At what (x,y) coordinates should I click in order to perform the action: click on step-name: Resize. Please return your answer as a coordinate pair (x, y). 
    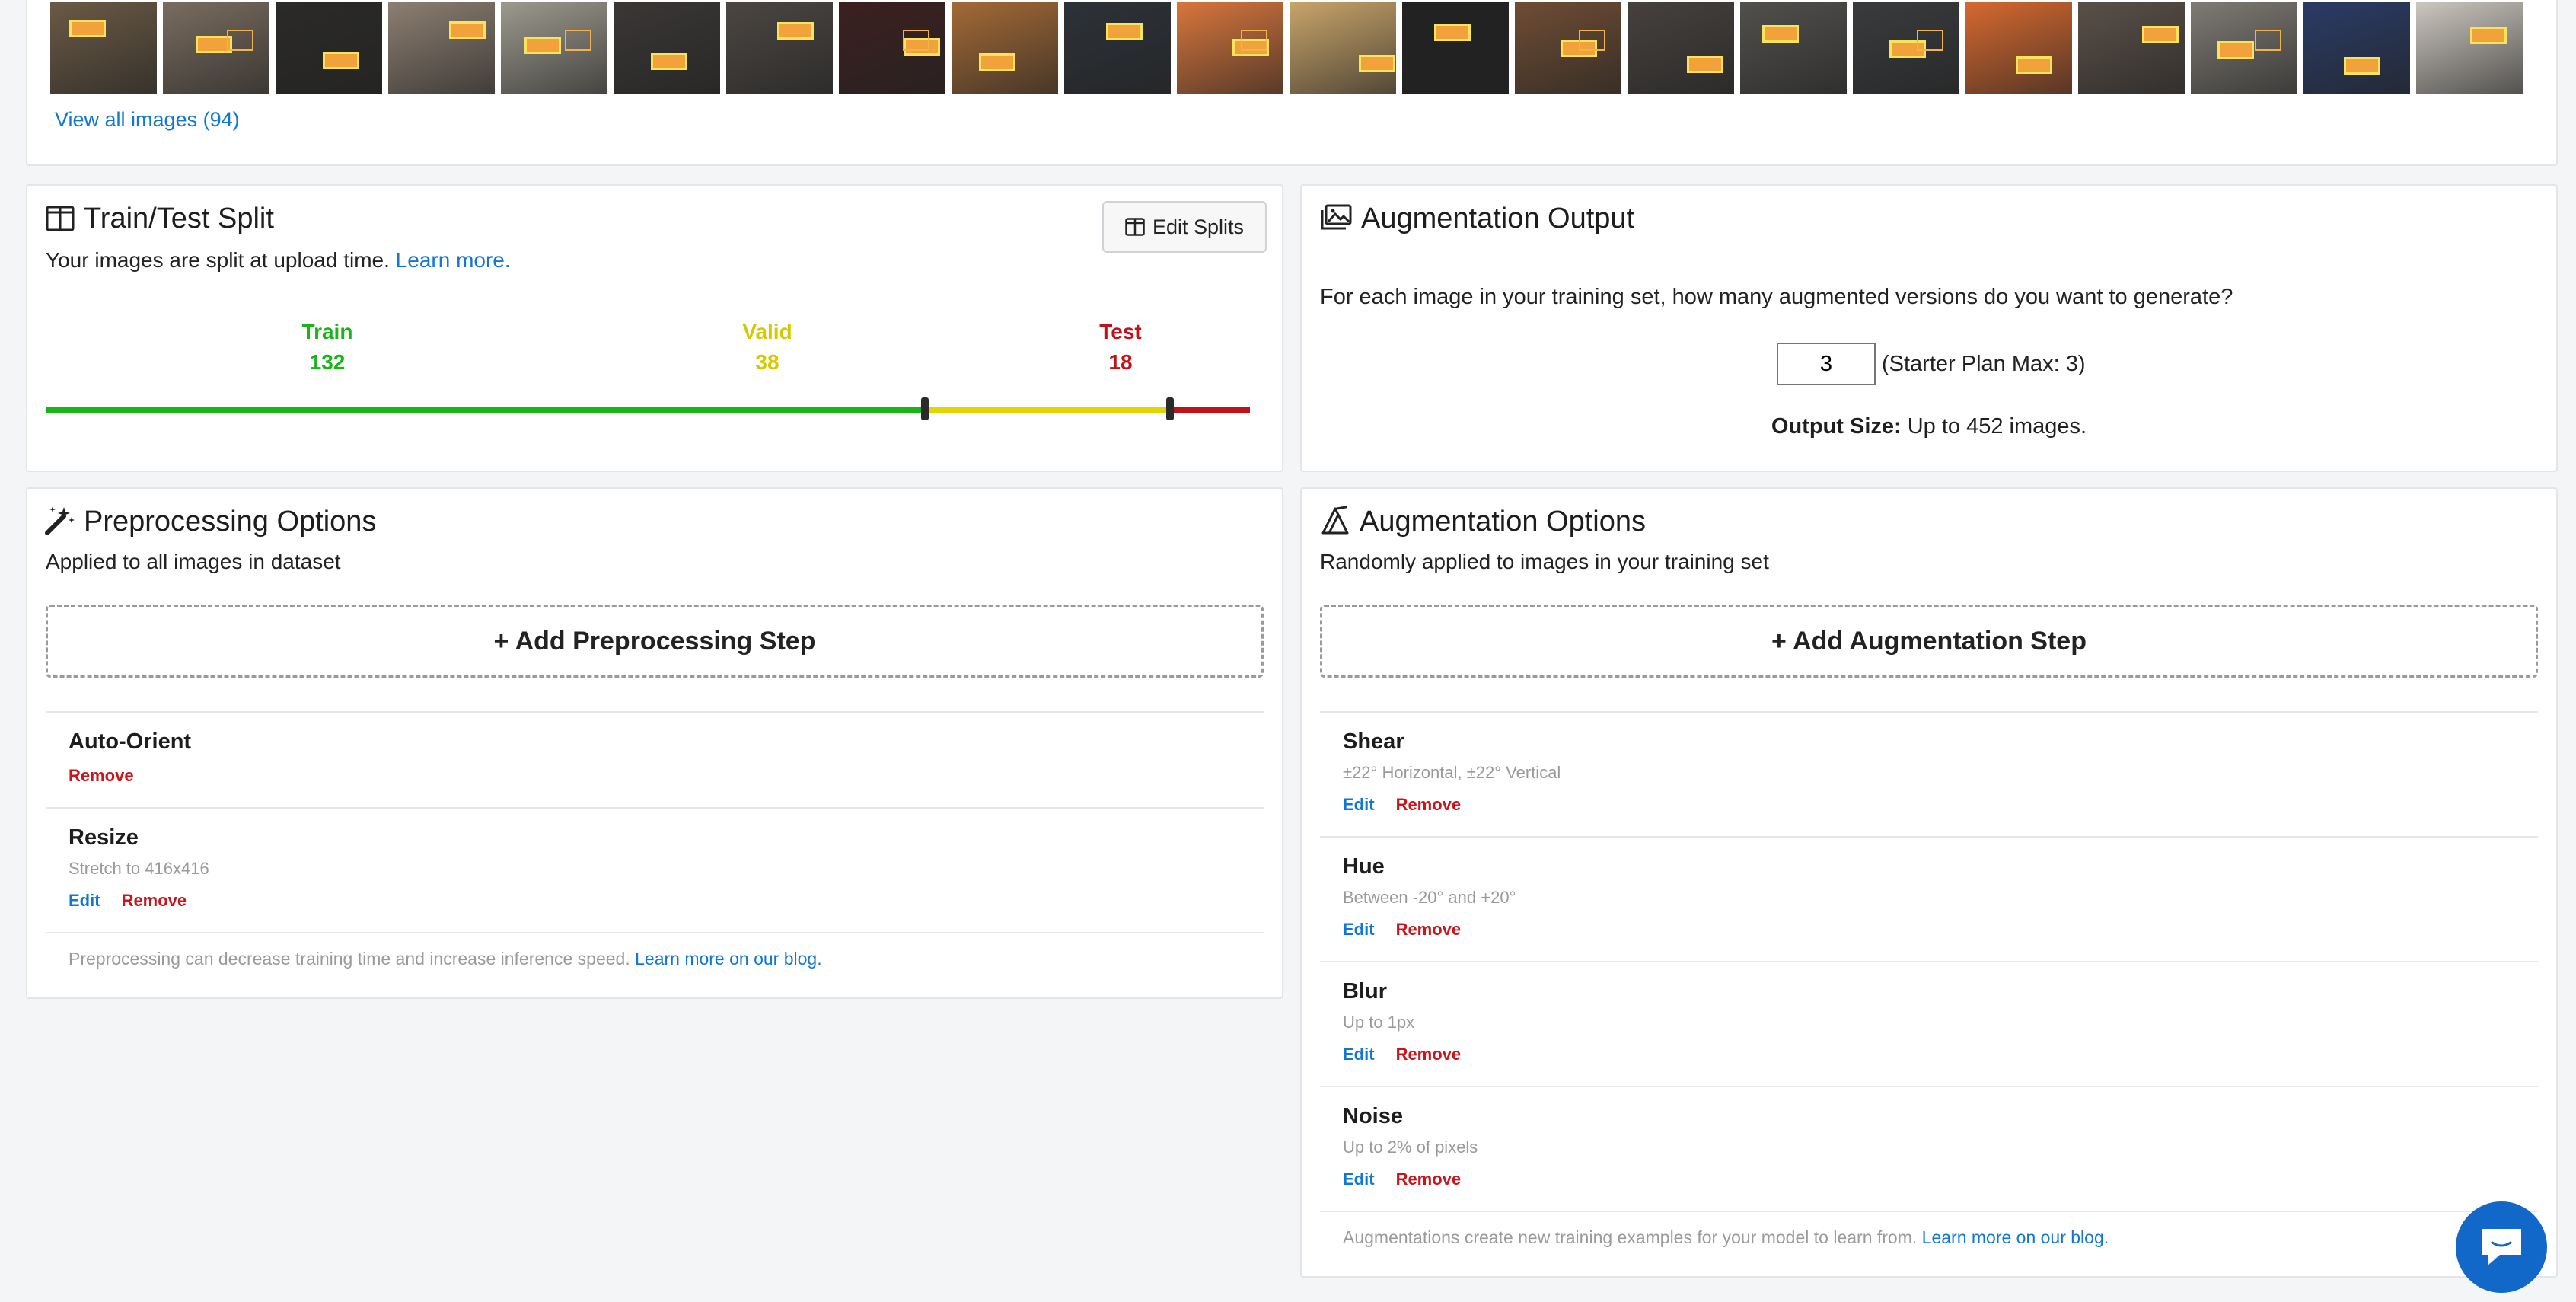
    Looking at the image, I should click on (104, 837).